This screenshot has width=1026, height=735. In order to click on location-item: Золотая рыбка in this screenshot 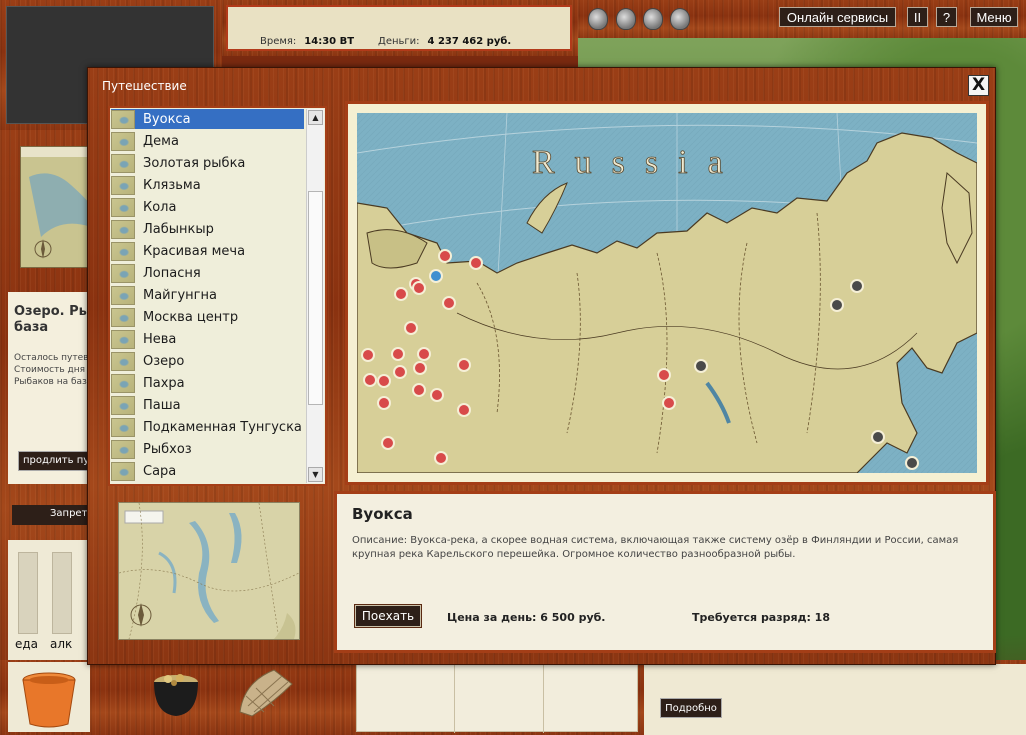, I will do `click(207, 163)`.